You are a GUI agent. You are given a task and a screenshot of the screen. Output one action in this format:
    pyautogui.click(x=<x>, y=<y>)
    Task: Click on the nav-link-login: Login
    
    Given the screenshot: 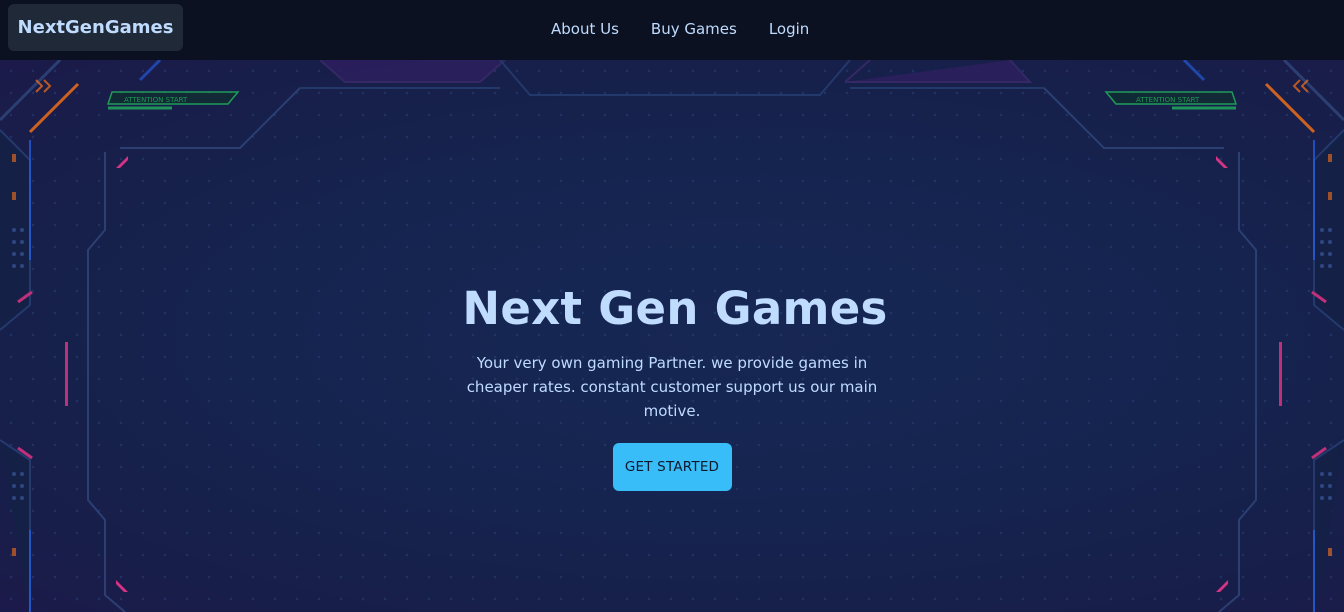 What is the action you would take?
    pyautogui.click(x=789, y=29)
    